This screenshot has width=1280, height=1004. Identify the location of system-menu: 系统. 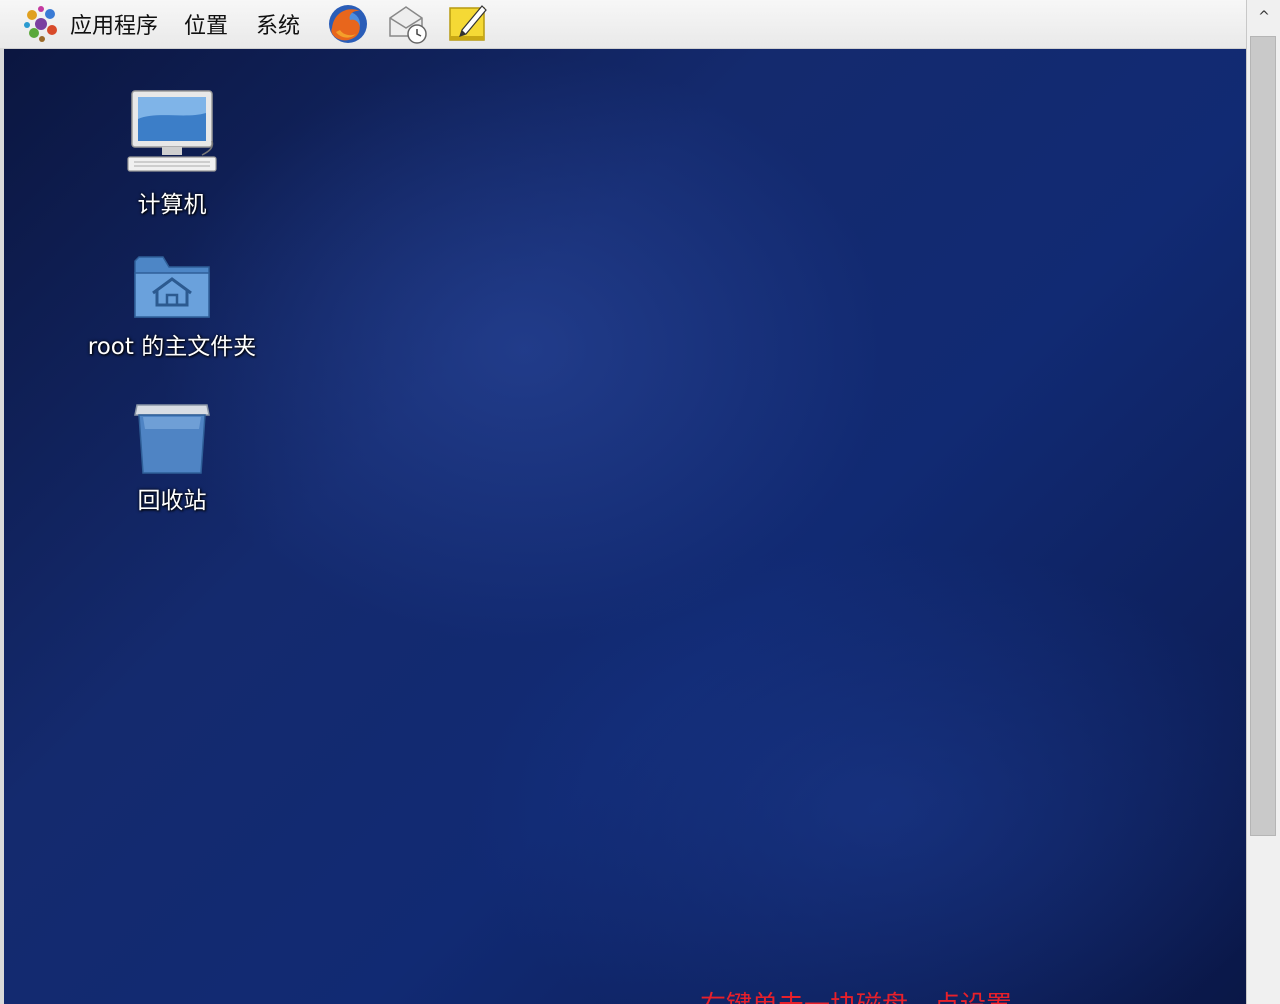
(278, 24).